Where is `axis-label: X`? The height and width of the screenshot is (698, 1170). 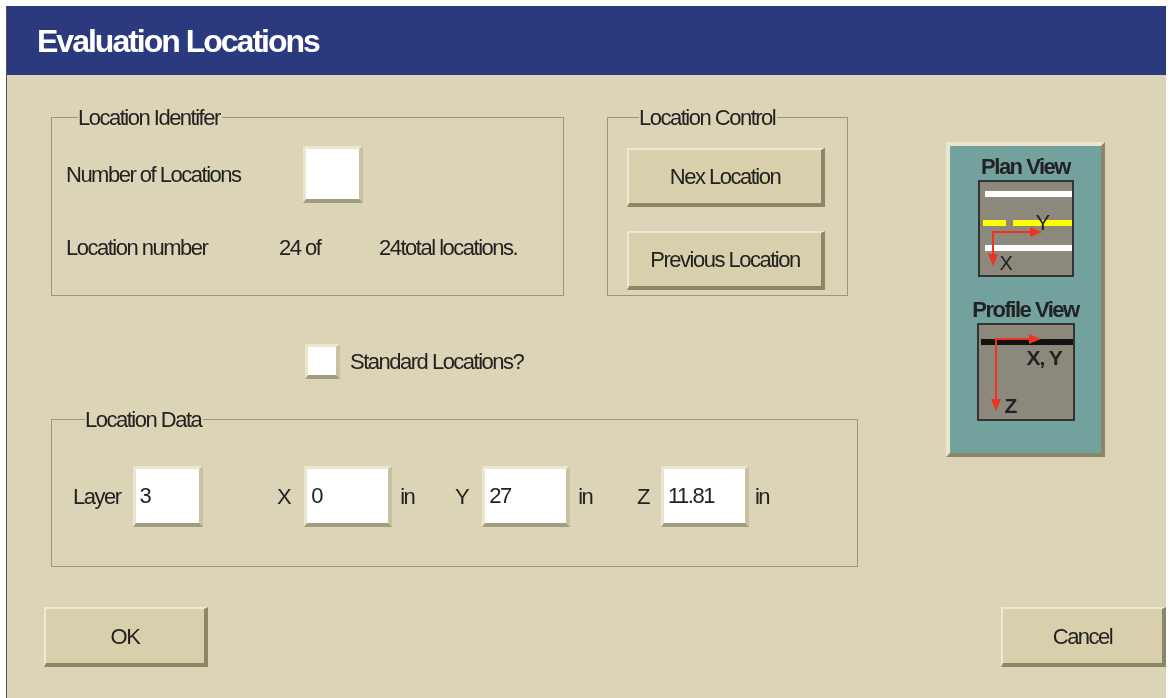
axis-label: X is located at coordinates (1006, 263).